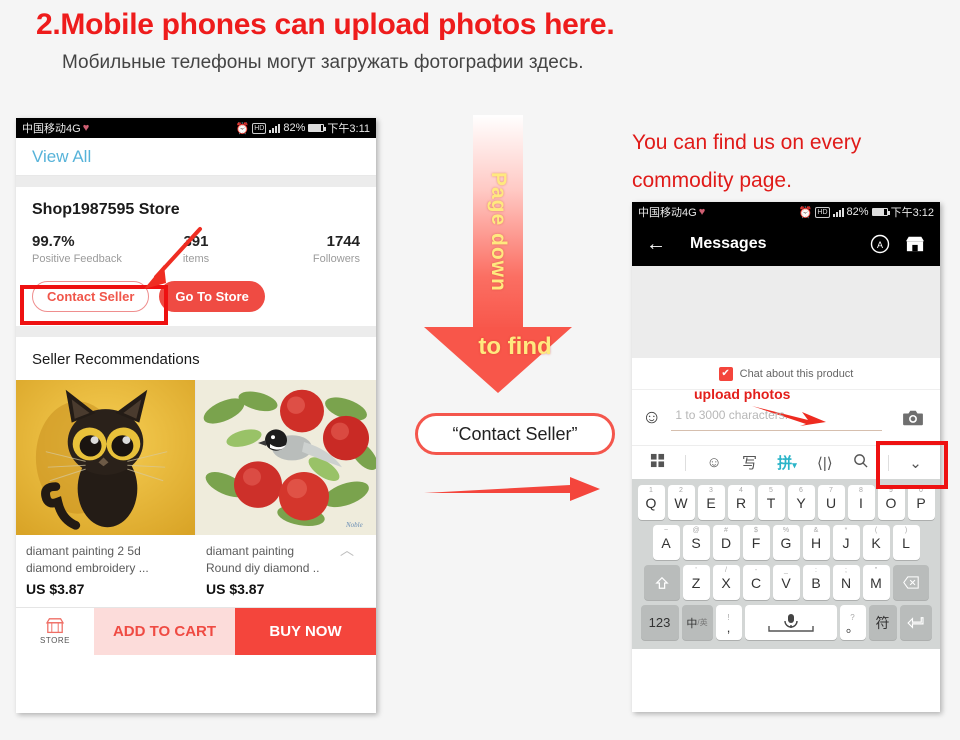 This screenshot has height=740, width=960. I want to click on key-d: # D, so click(726, 542).